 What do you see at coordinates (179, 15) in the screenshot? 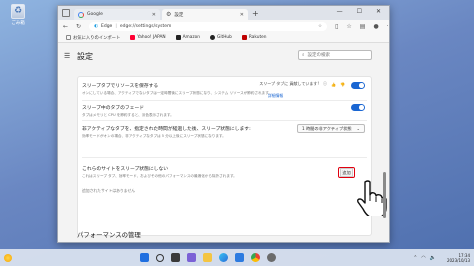
I see `tab-settings-label: 設定` at bounding box center [179, 15].